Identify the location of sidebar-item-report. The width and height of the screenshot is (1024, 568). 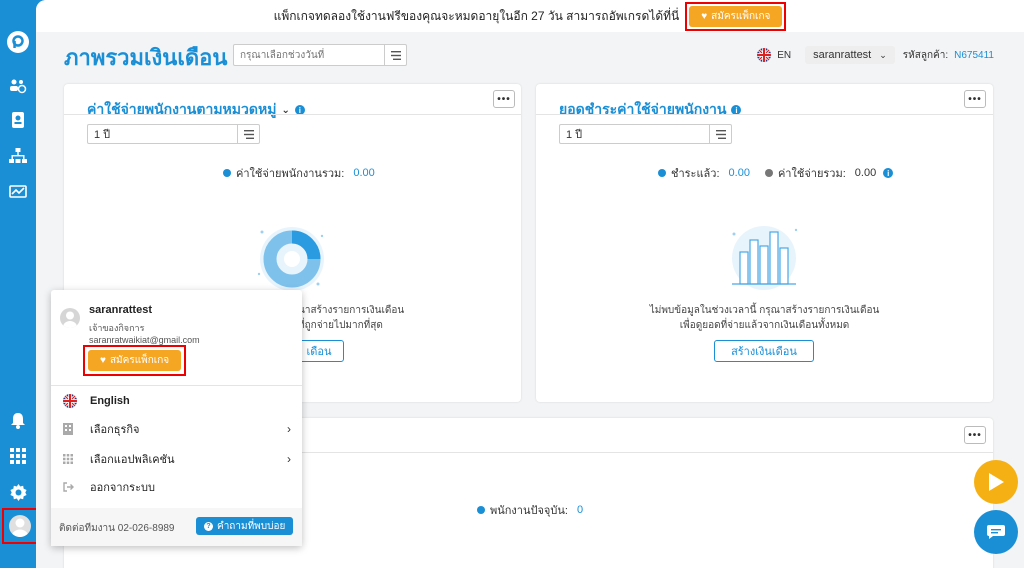
(18, 192).